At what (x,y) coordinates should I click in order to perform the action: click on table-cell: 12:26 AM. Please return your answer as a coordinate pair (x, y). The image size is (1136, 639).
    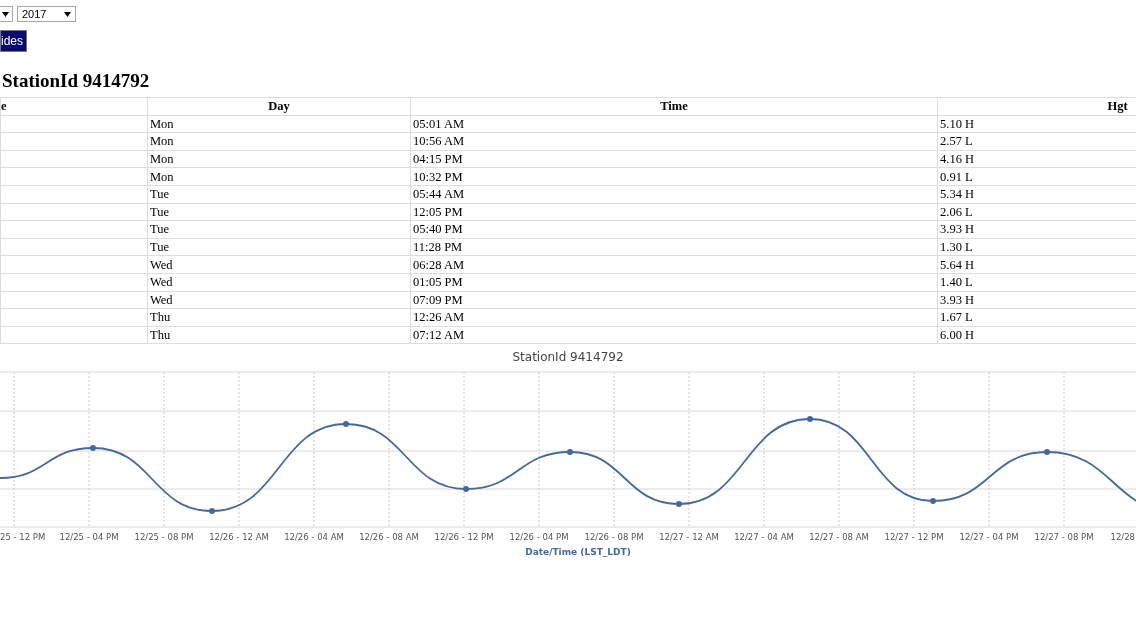
    Looking at the image, I should click on (674, 317).